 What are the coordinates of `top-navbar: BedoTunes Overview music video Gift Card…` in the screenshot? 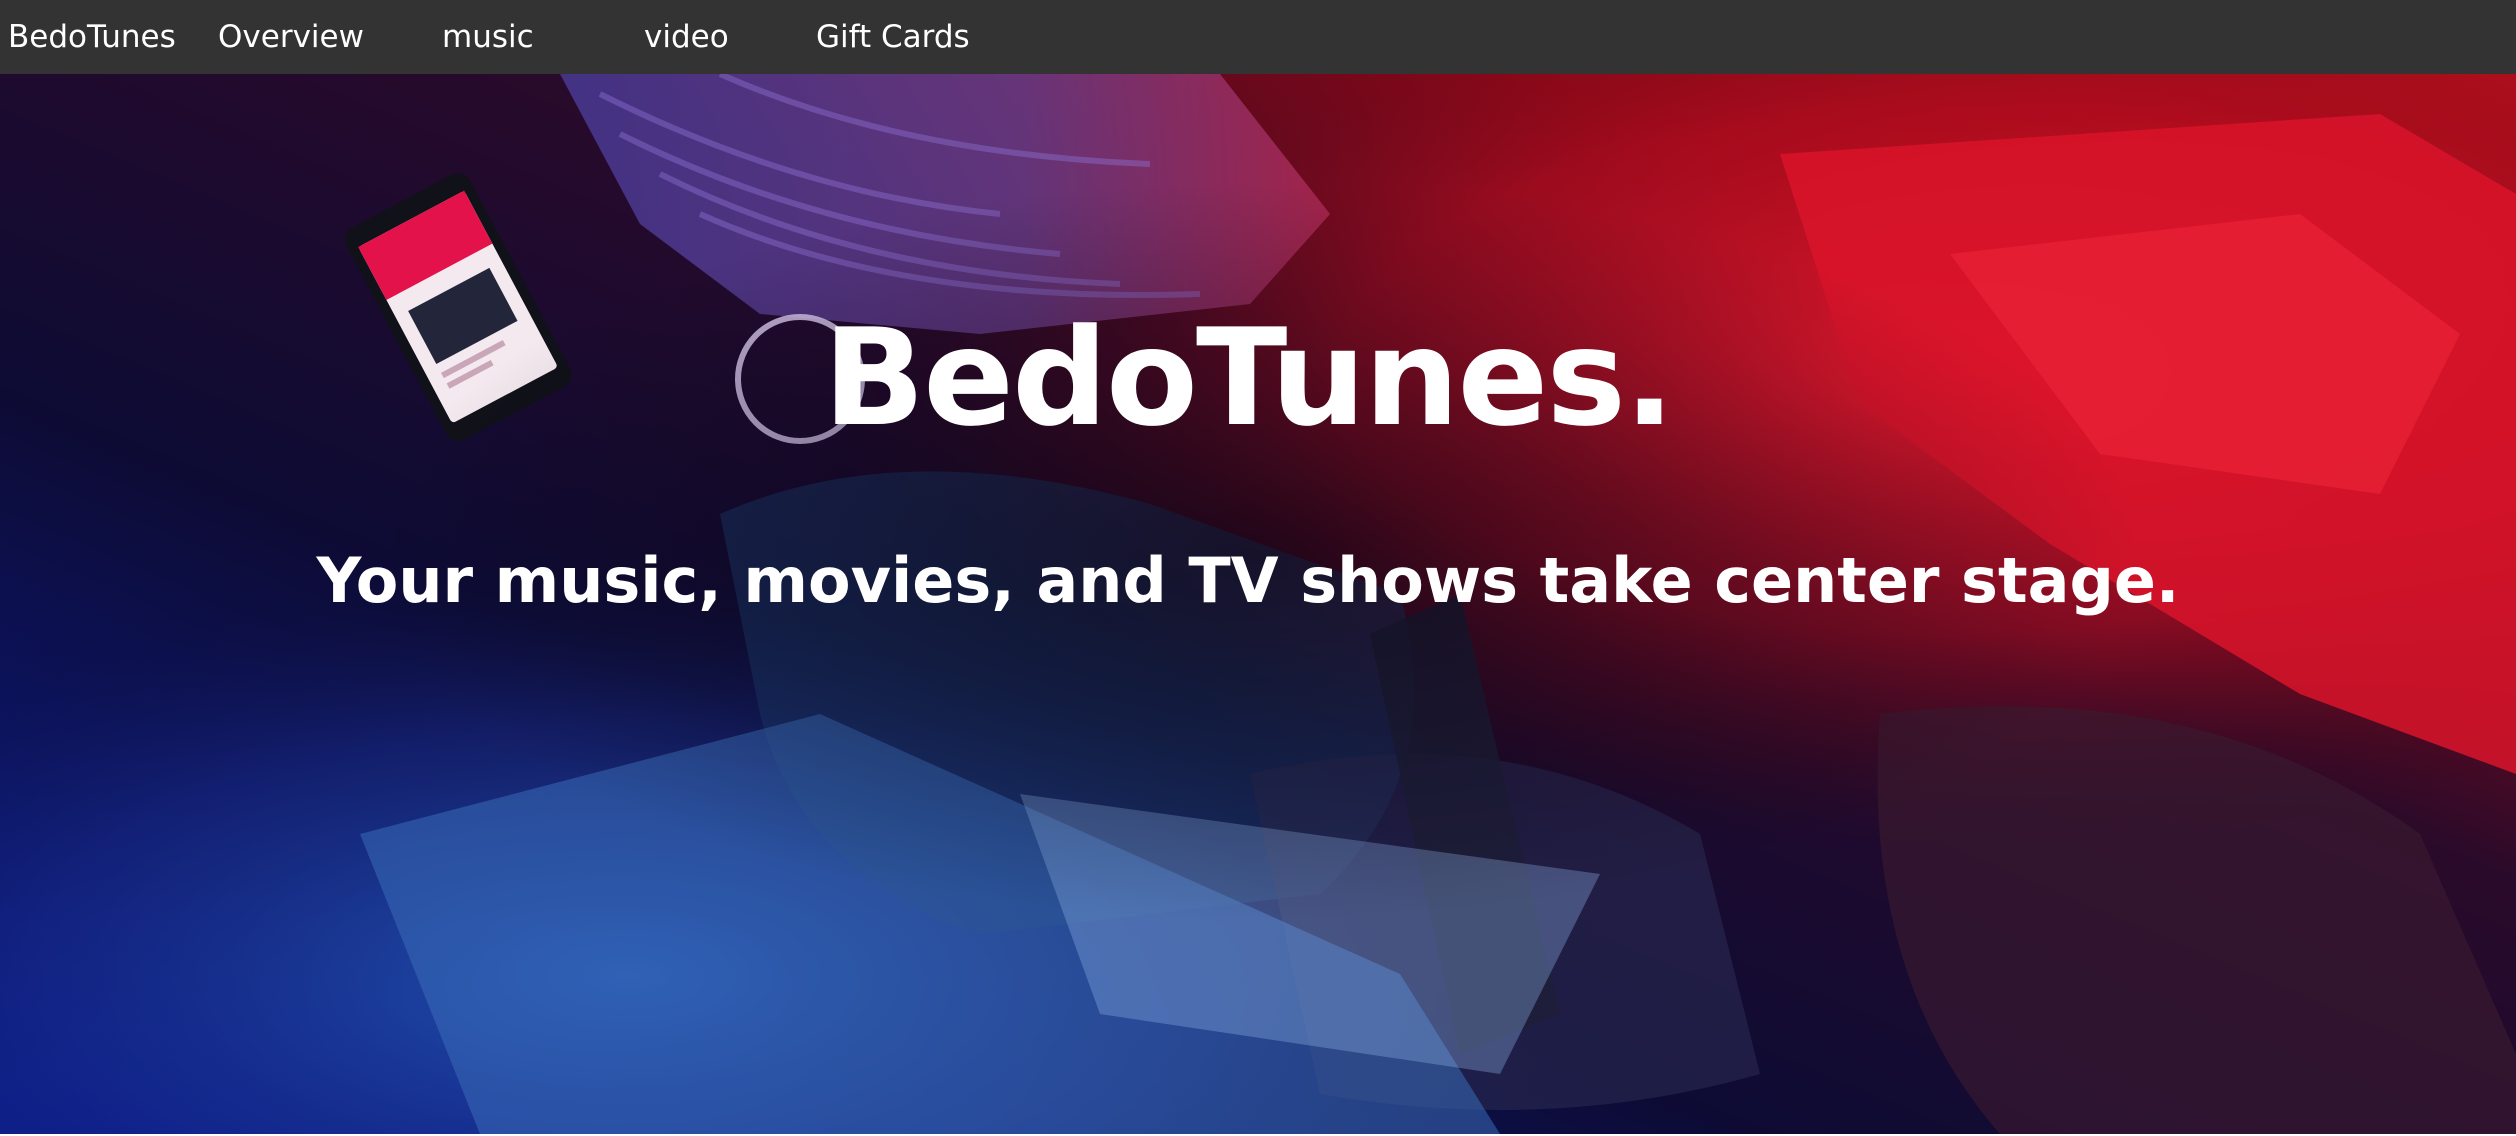 It's located at (1258, 37).